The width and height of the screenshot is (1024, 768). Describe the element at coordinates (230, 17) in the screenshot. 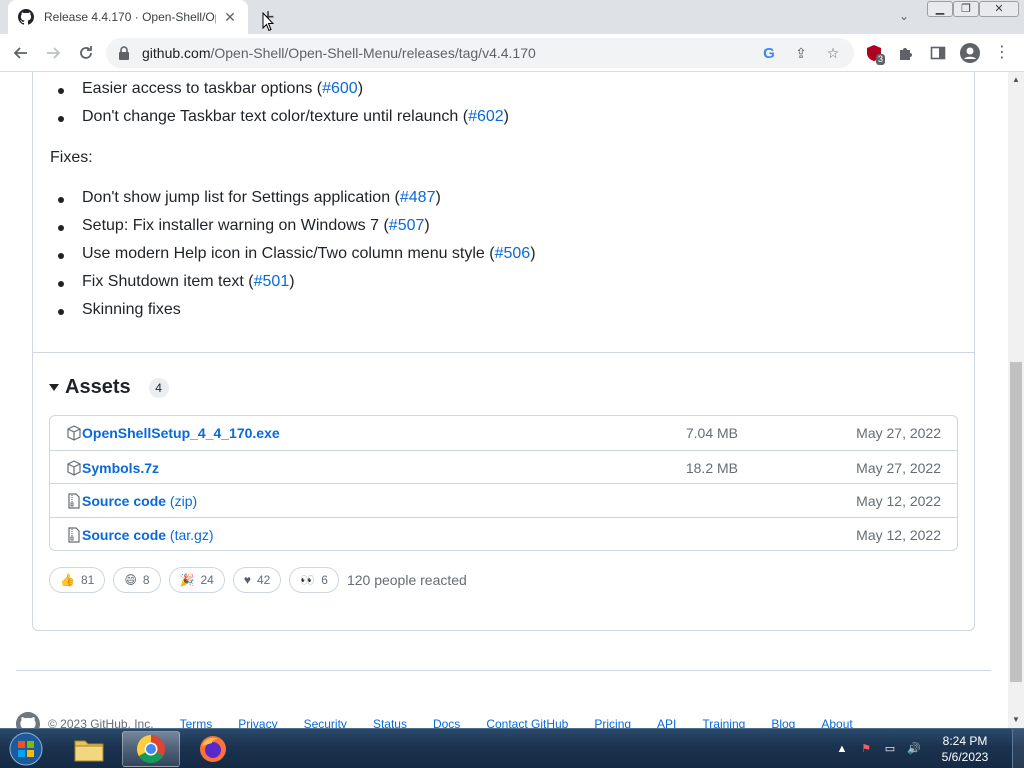

I see `tab-close-icon: ✕` at that location.